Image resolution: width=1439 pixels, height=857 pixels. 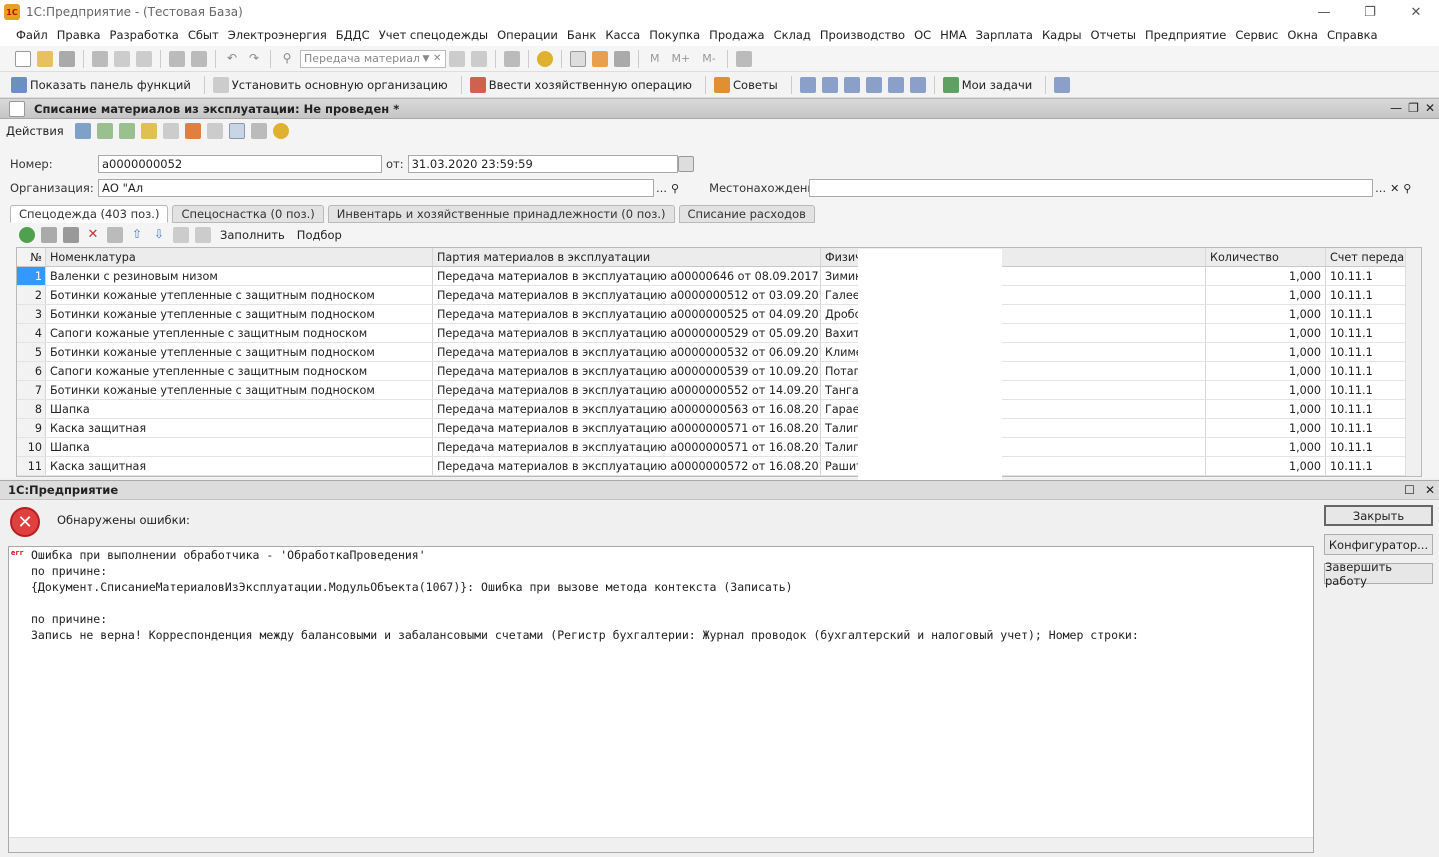 What do you see at coordinates (126, 131) in the screenshot?
I see `copy-doc-icon` at bounding box center [126, 131].